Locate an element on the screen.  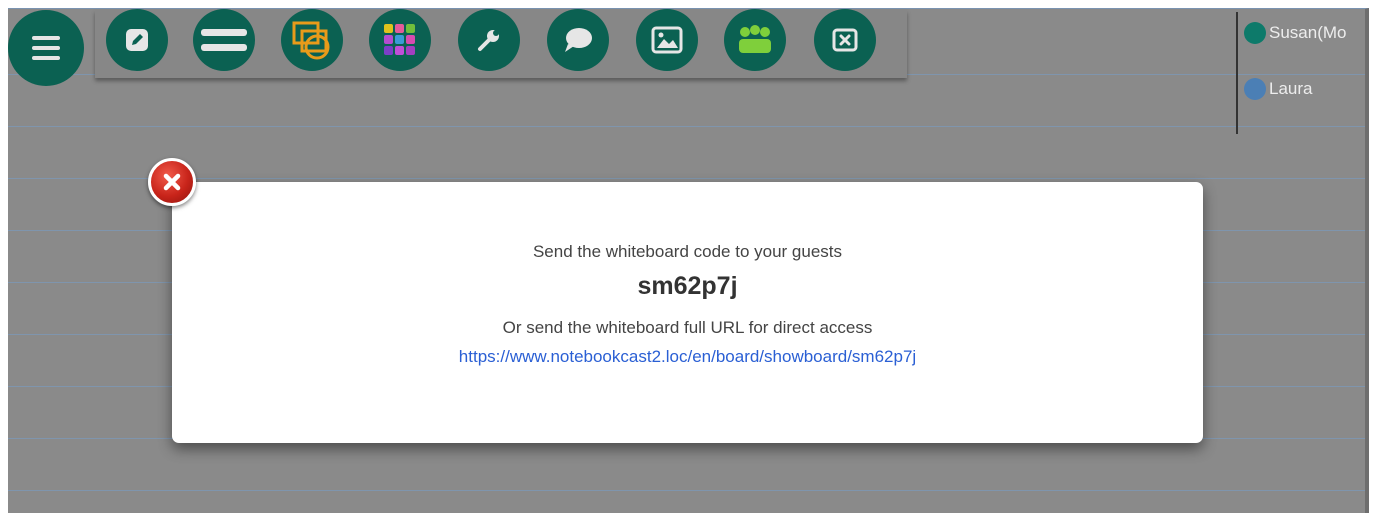
image-icon is located at coordinates (667, 40).